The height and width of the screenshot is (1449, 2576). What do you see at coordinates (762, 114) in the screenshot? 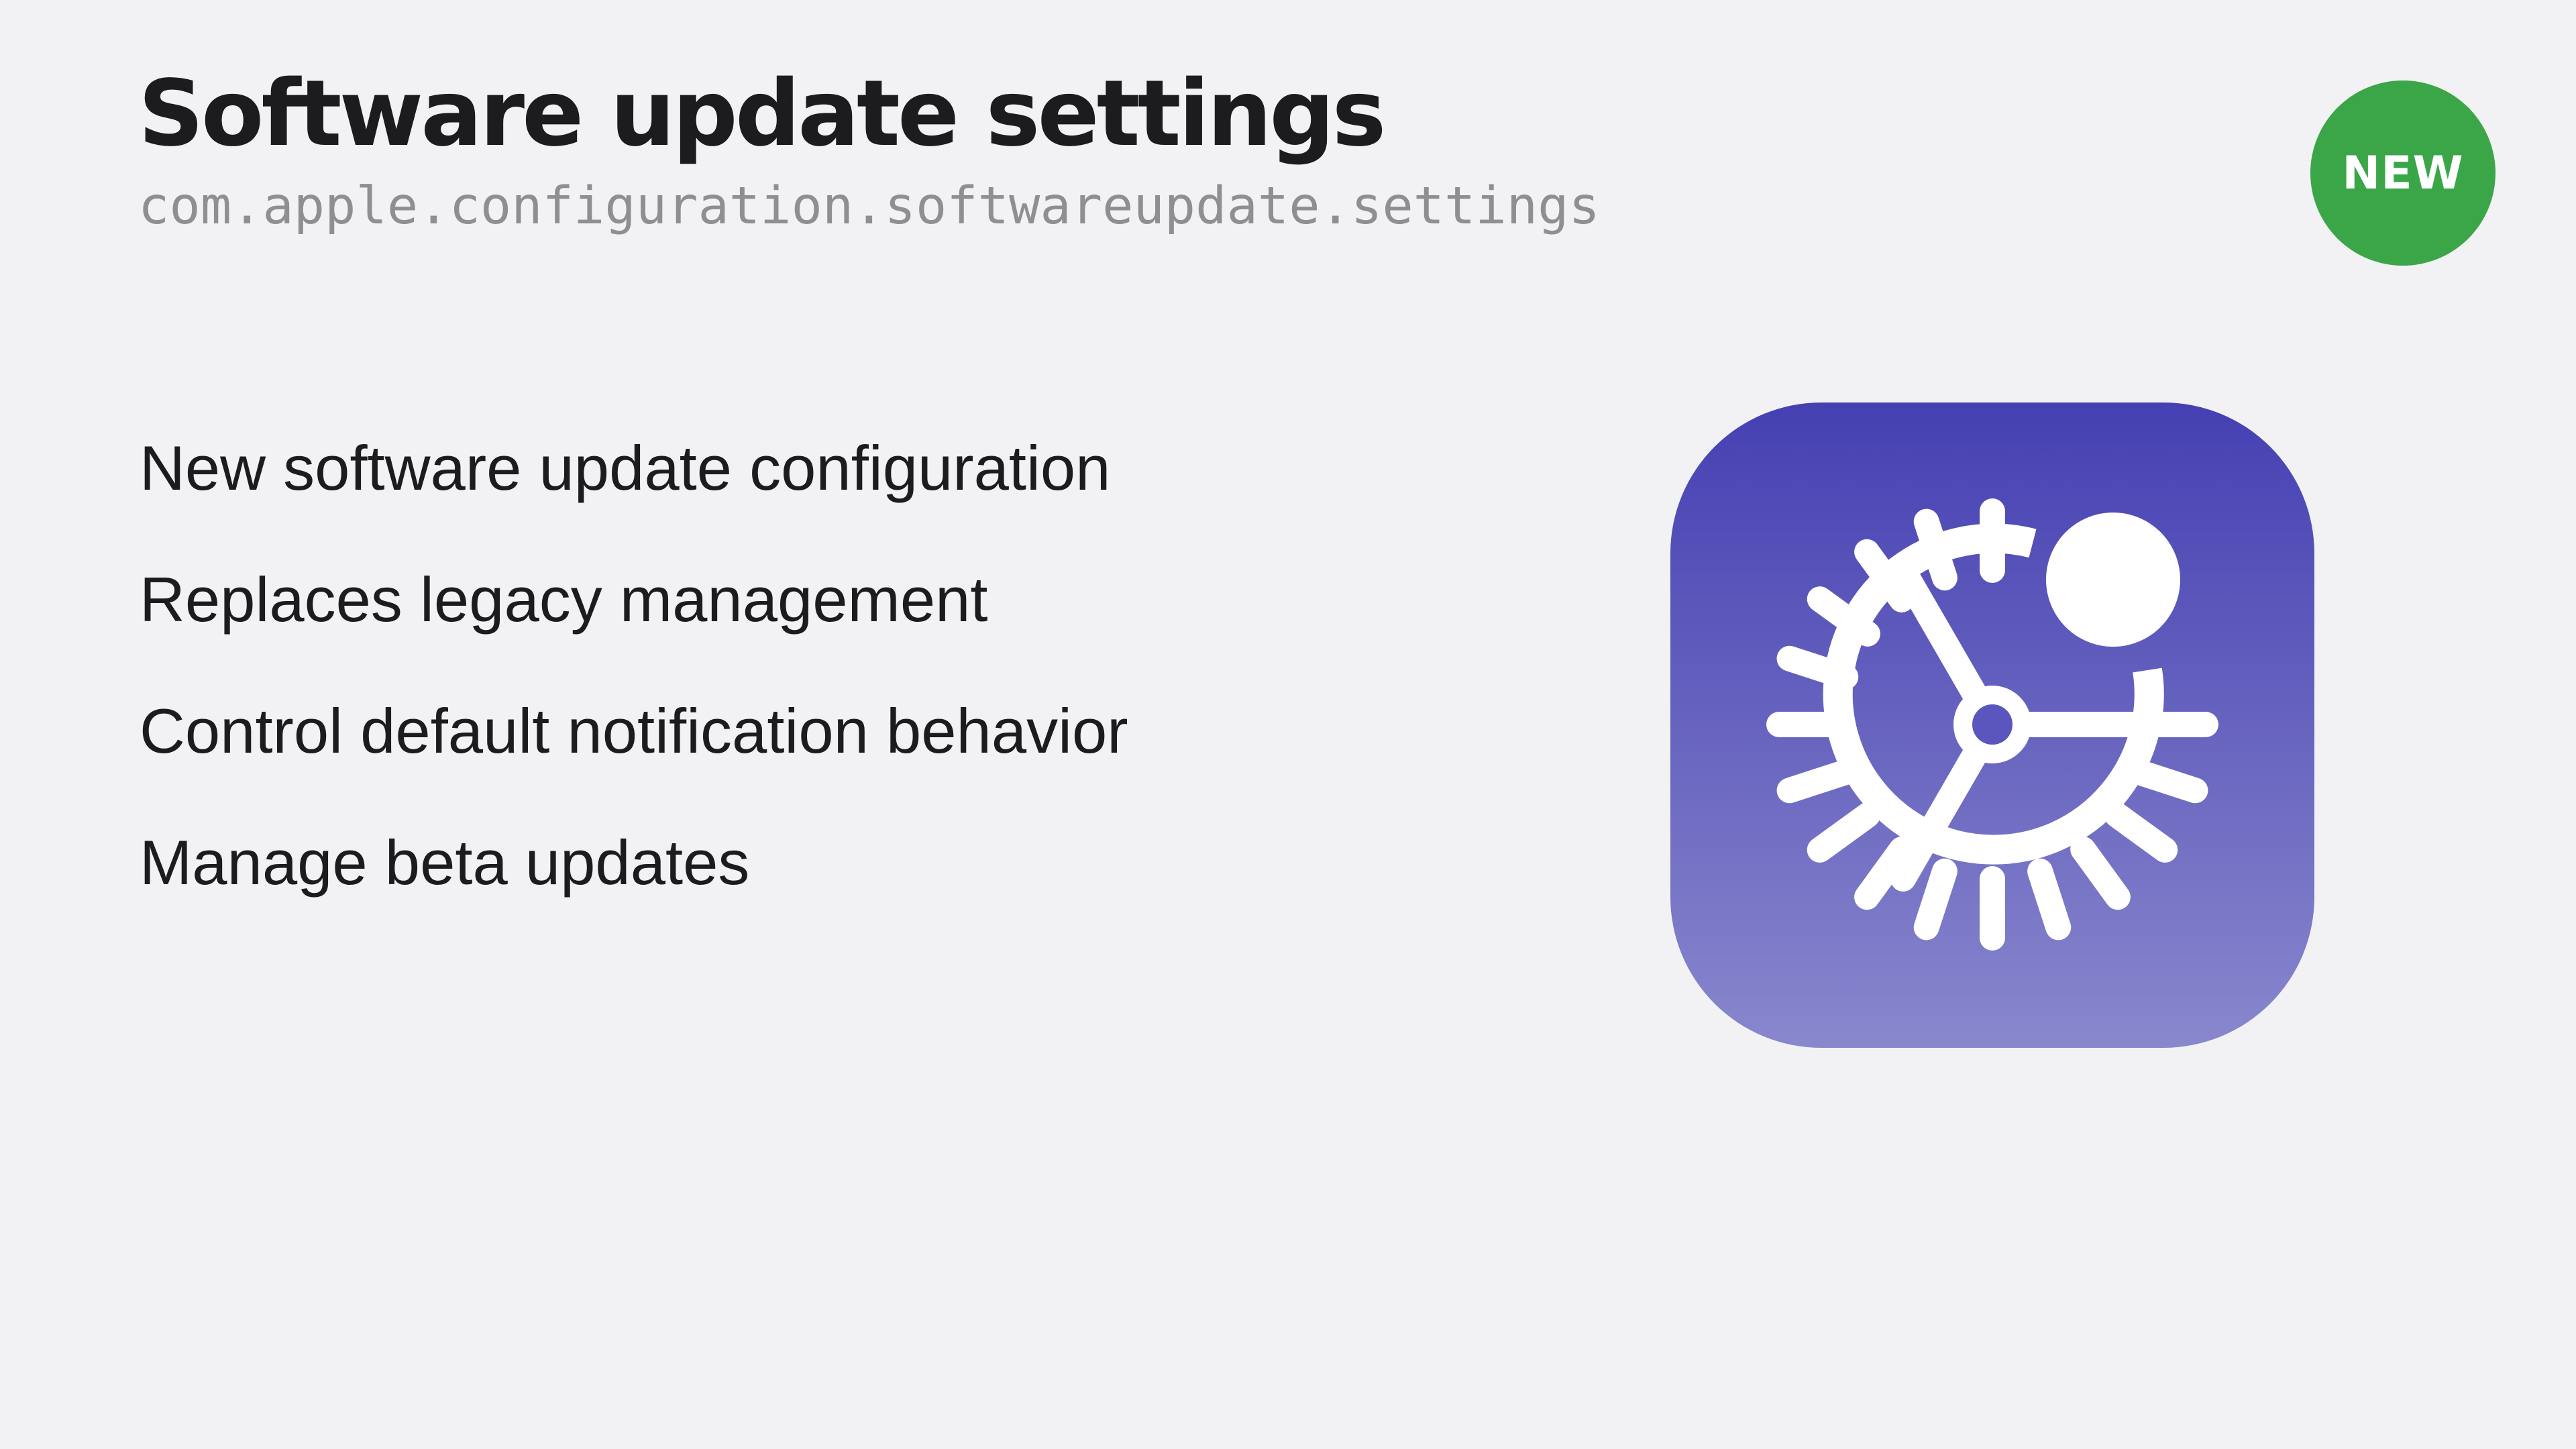
I see `slide-title: Software update settings` at bounding box center [762, 114].